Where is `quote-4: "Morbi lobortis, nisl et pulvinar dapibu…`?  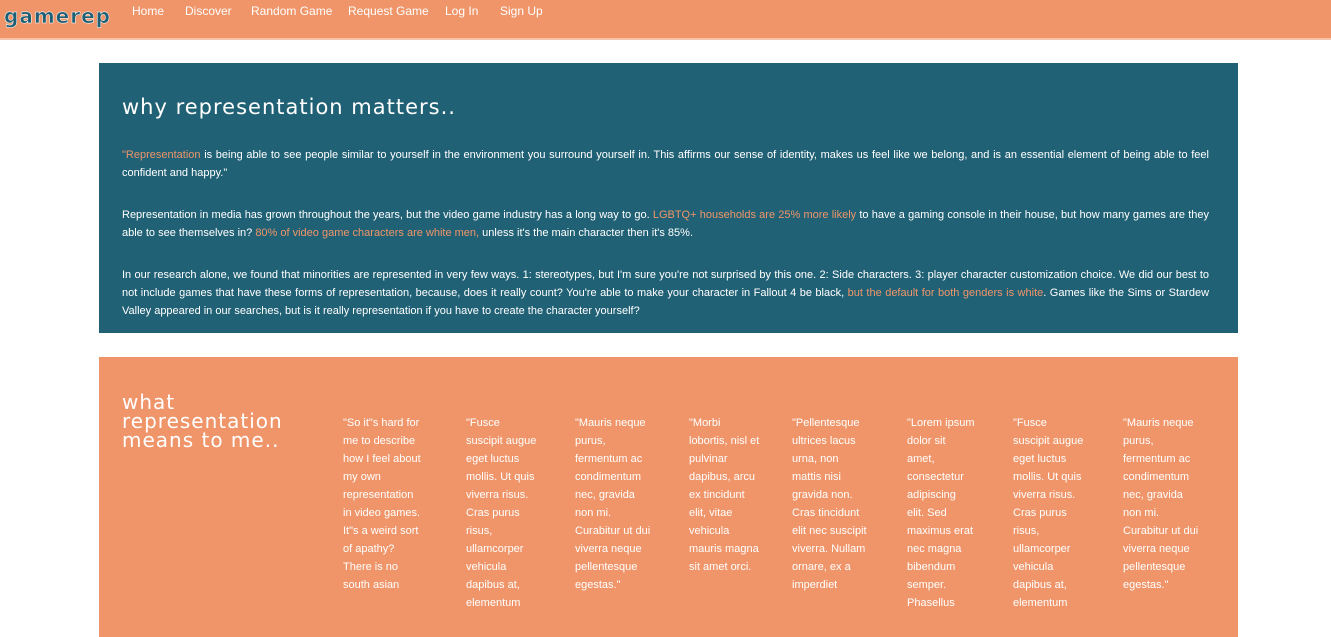
quote-4: "Morbi lobortis, nisl et pulvinar dapibu… is located at coordinates (724, 495).